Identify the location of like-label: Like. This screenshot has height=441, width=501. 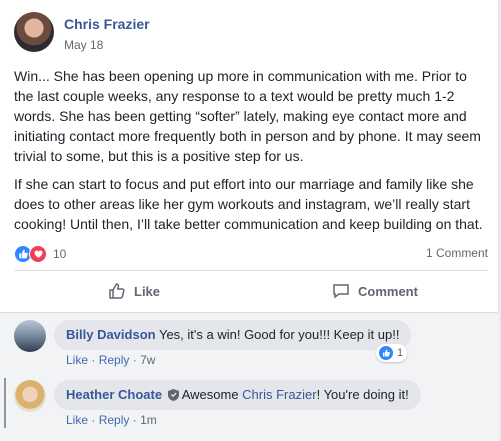
(147, 291).